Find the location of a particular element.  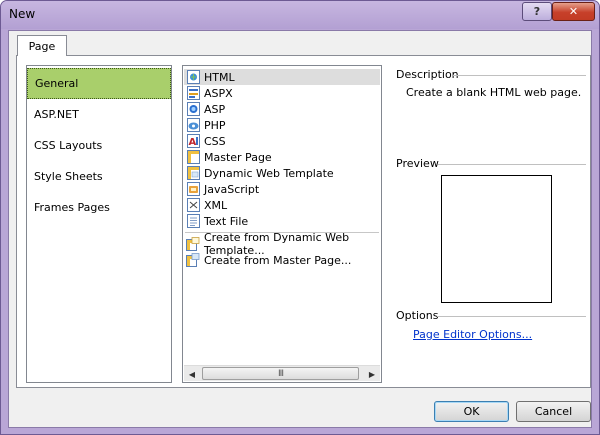

close-icon: ✕ is located at coordinates (573, 11).